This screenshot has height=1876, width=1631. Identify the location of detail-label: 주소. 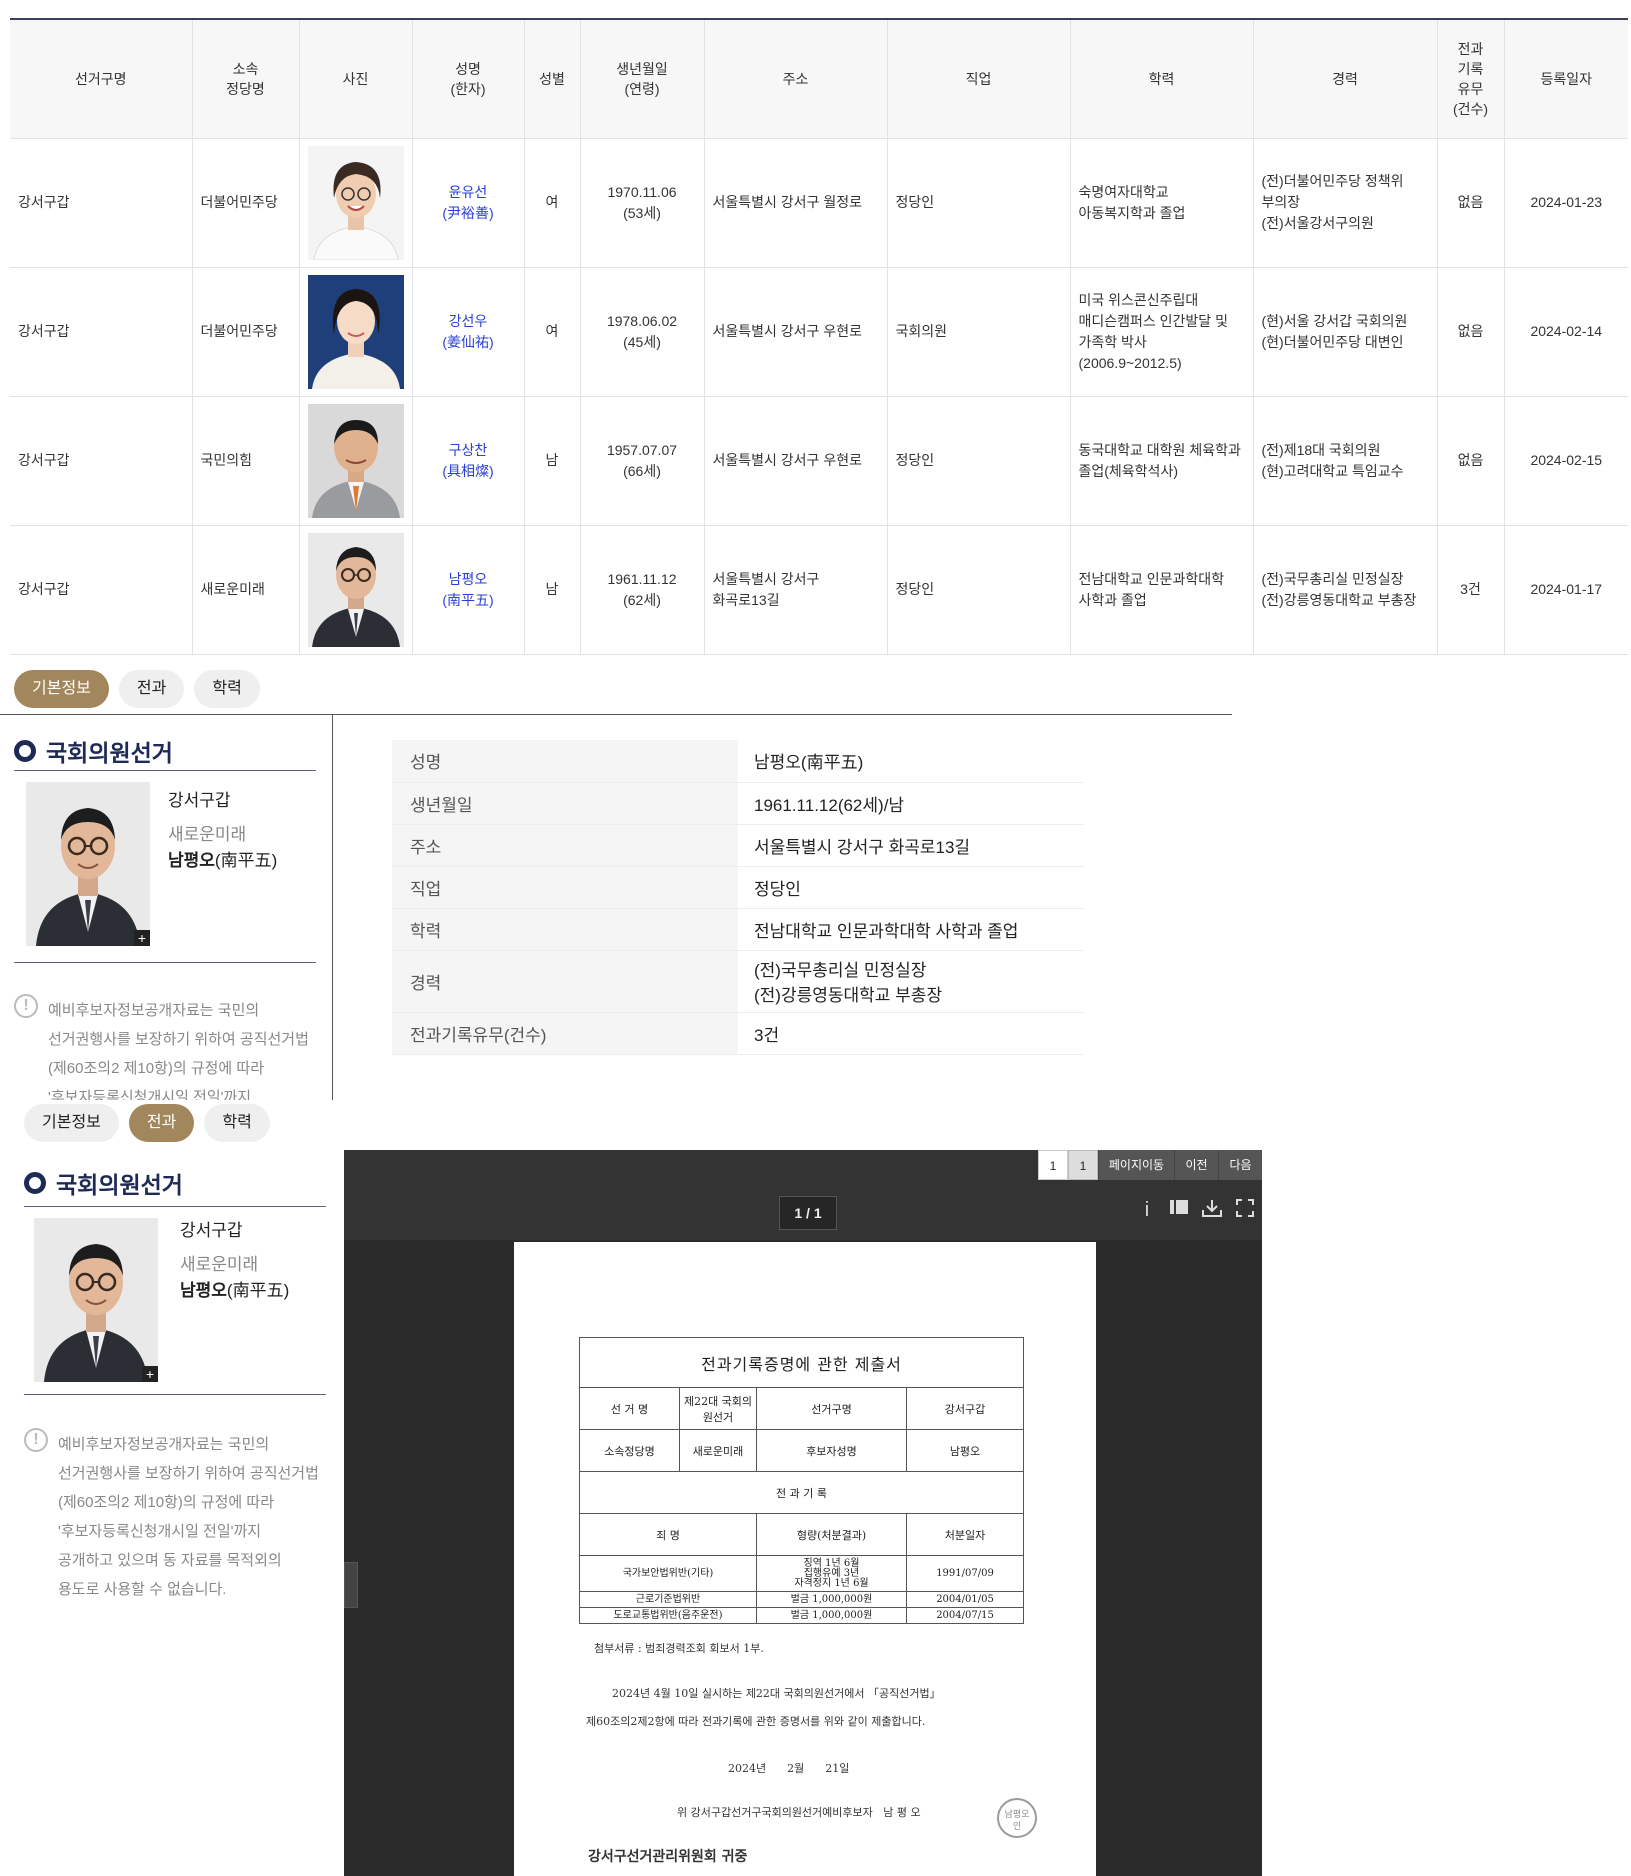
(565, 845).